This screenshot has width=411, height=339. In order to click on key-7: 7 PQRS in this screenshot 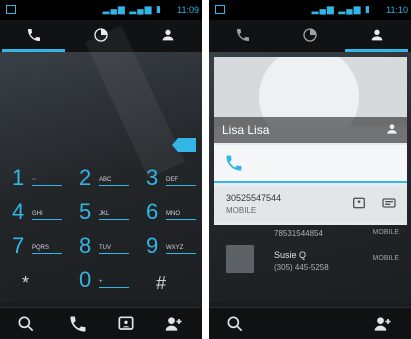, I will do `click(32, 247)`.